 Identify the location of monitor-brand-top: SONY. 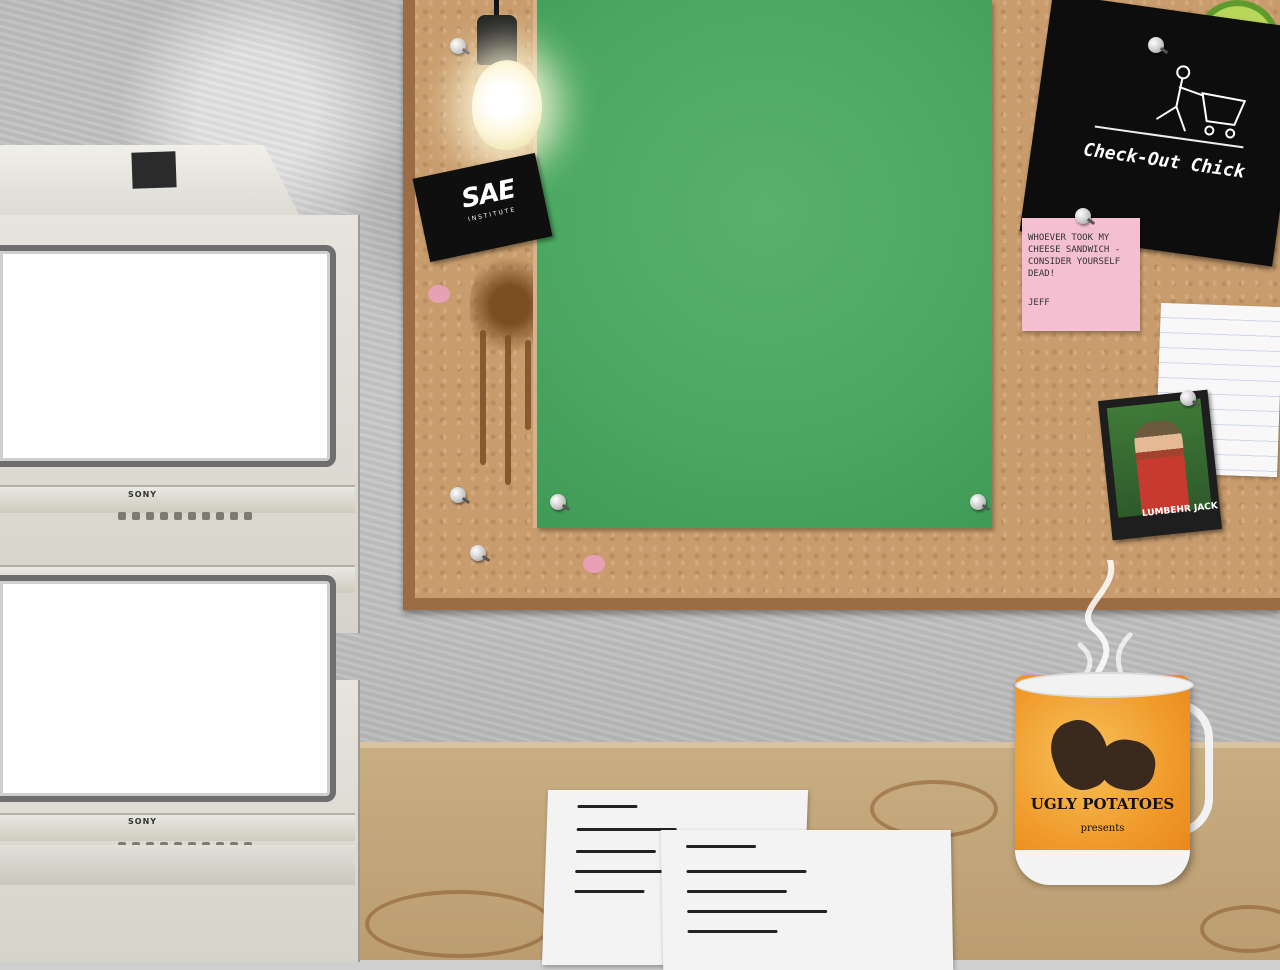
(143, 494).